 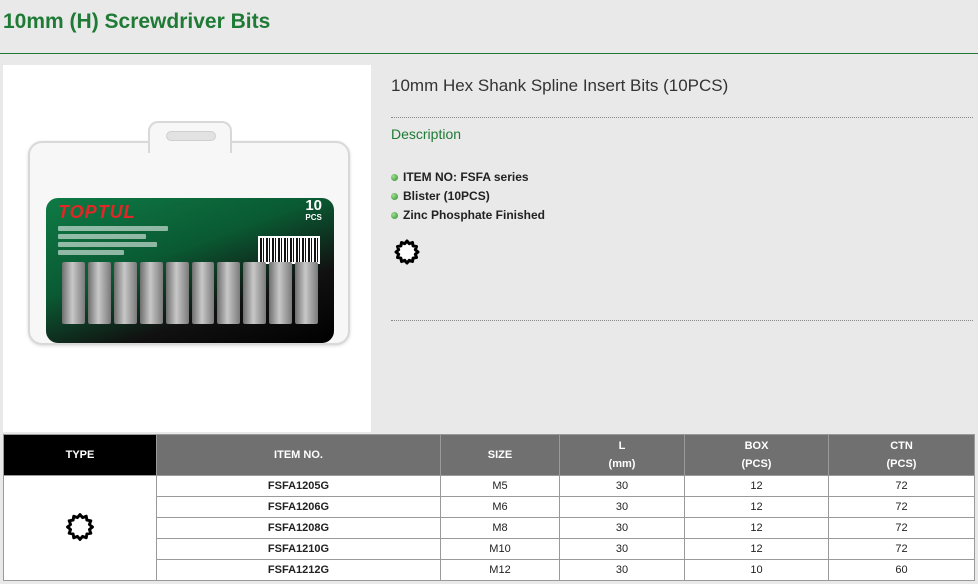 I want to click on barcode, so click(x=289, y=250).